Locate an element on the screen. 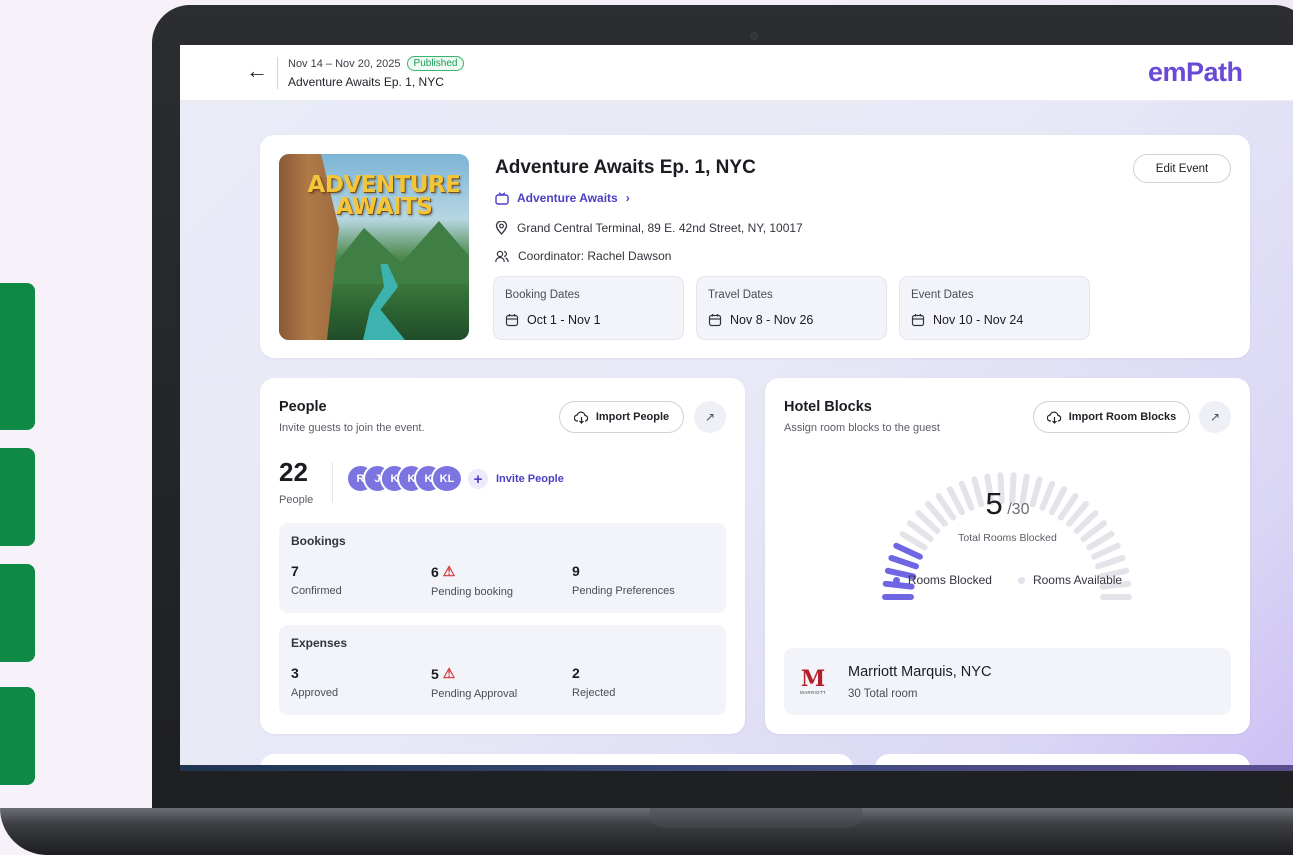 The width and height of the screenshot is (1293, 855). app-logo: emPath is located at coordinates (1195, 72).